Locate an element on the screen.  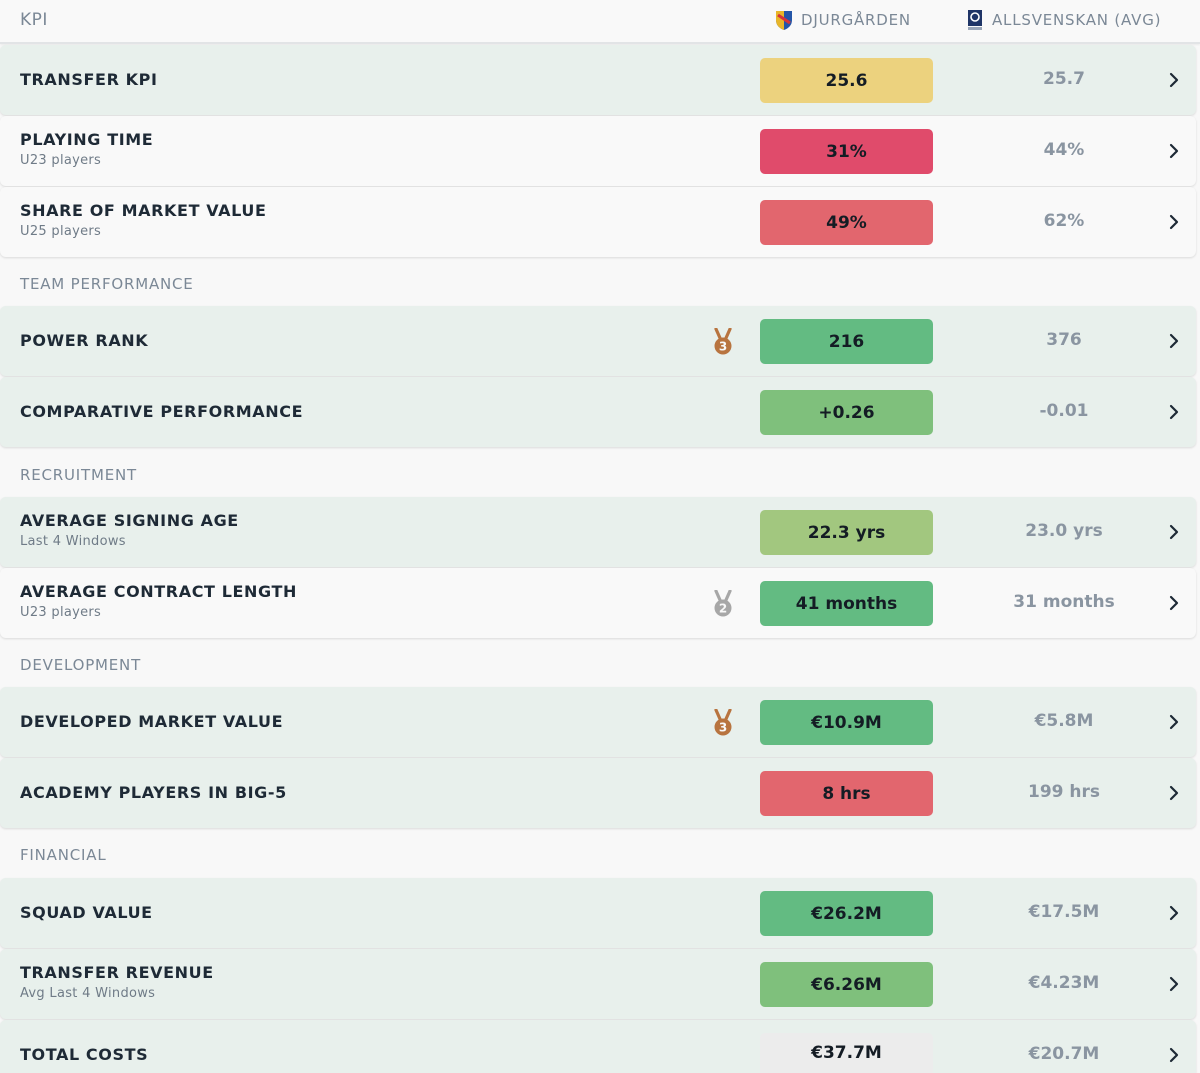
team-value-pill: +0.26 is located at coordinates (846, 412).